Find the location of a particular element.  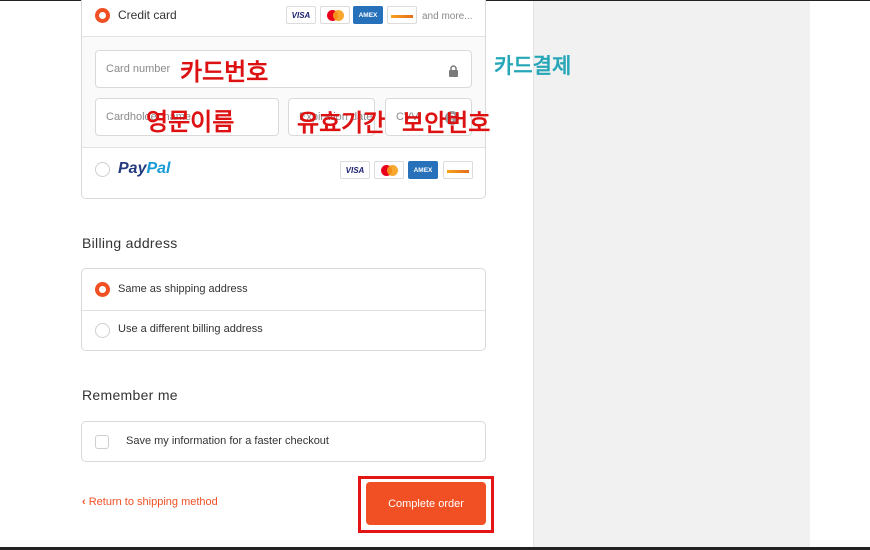

complete-order-button: Complete order is located at coordinates (426, 503).